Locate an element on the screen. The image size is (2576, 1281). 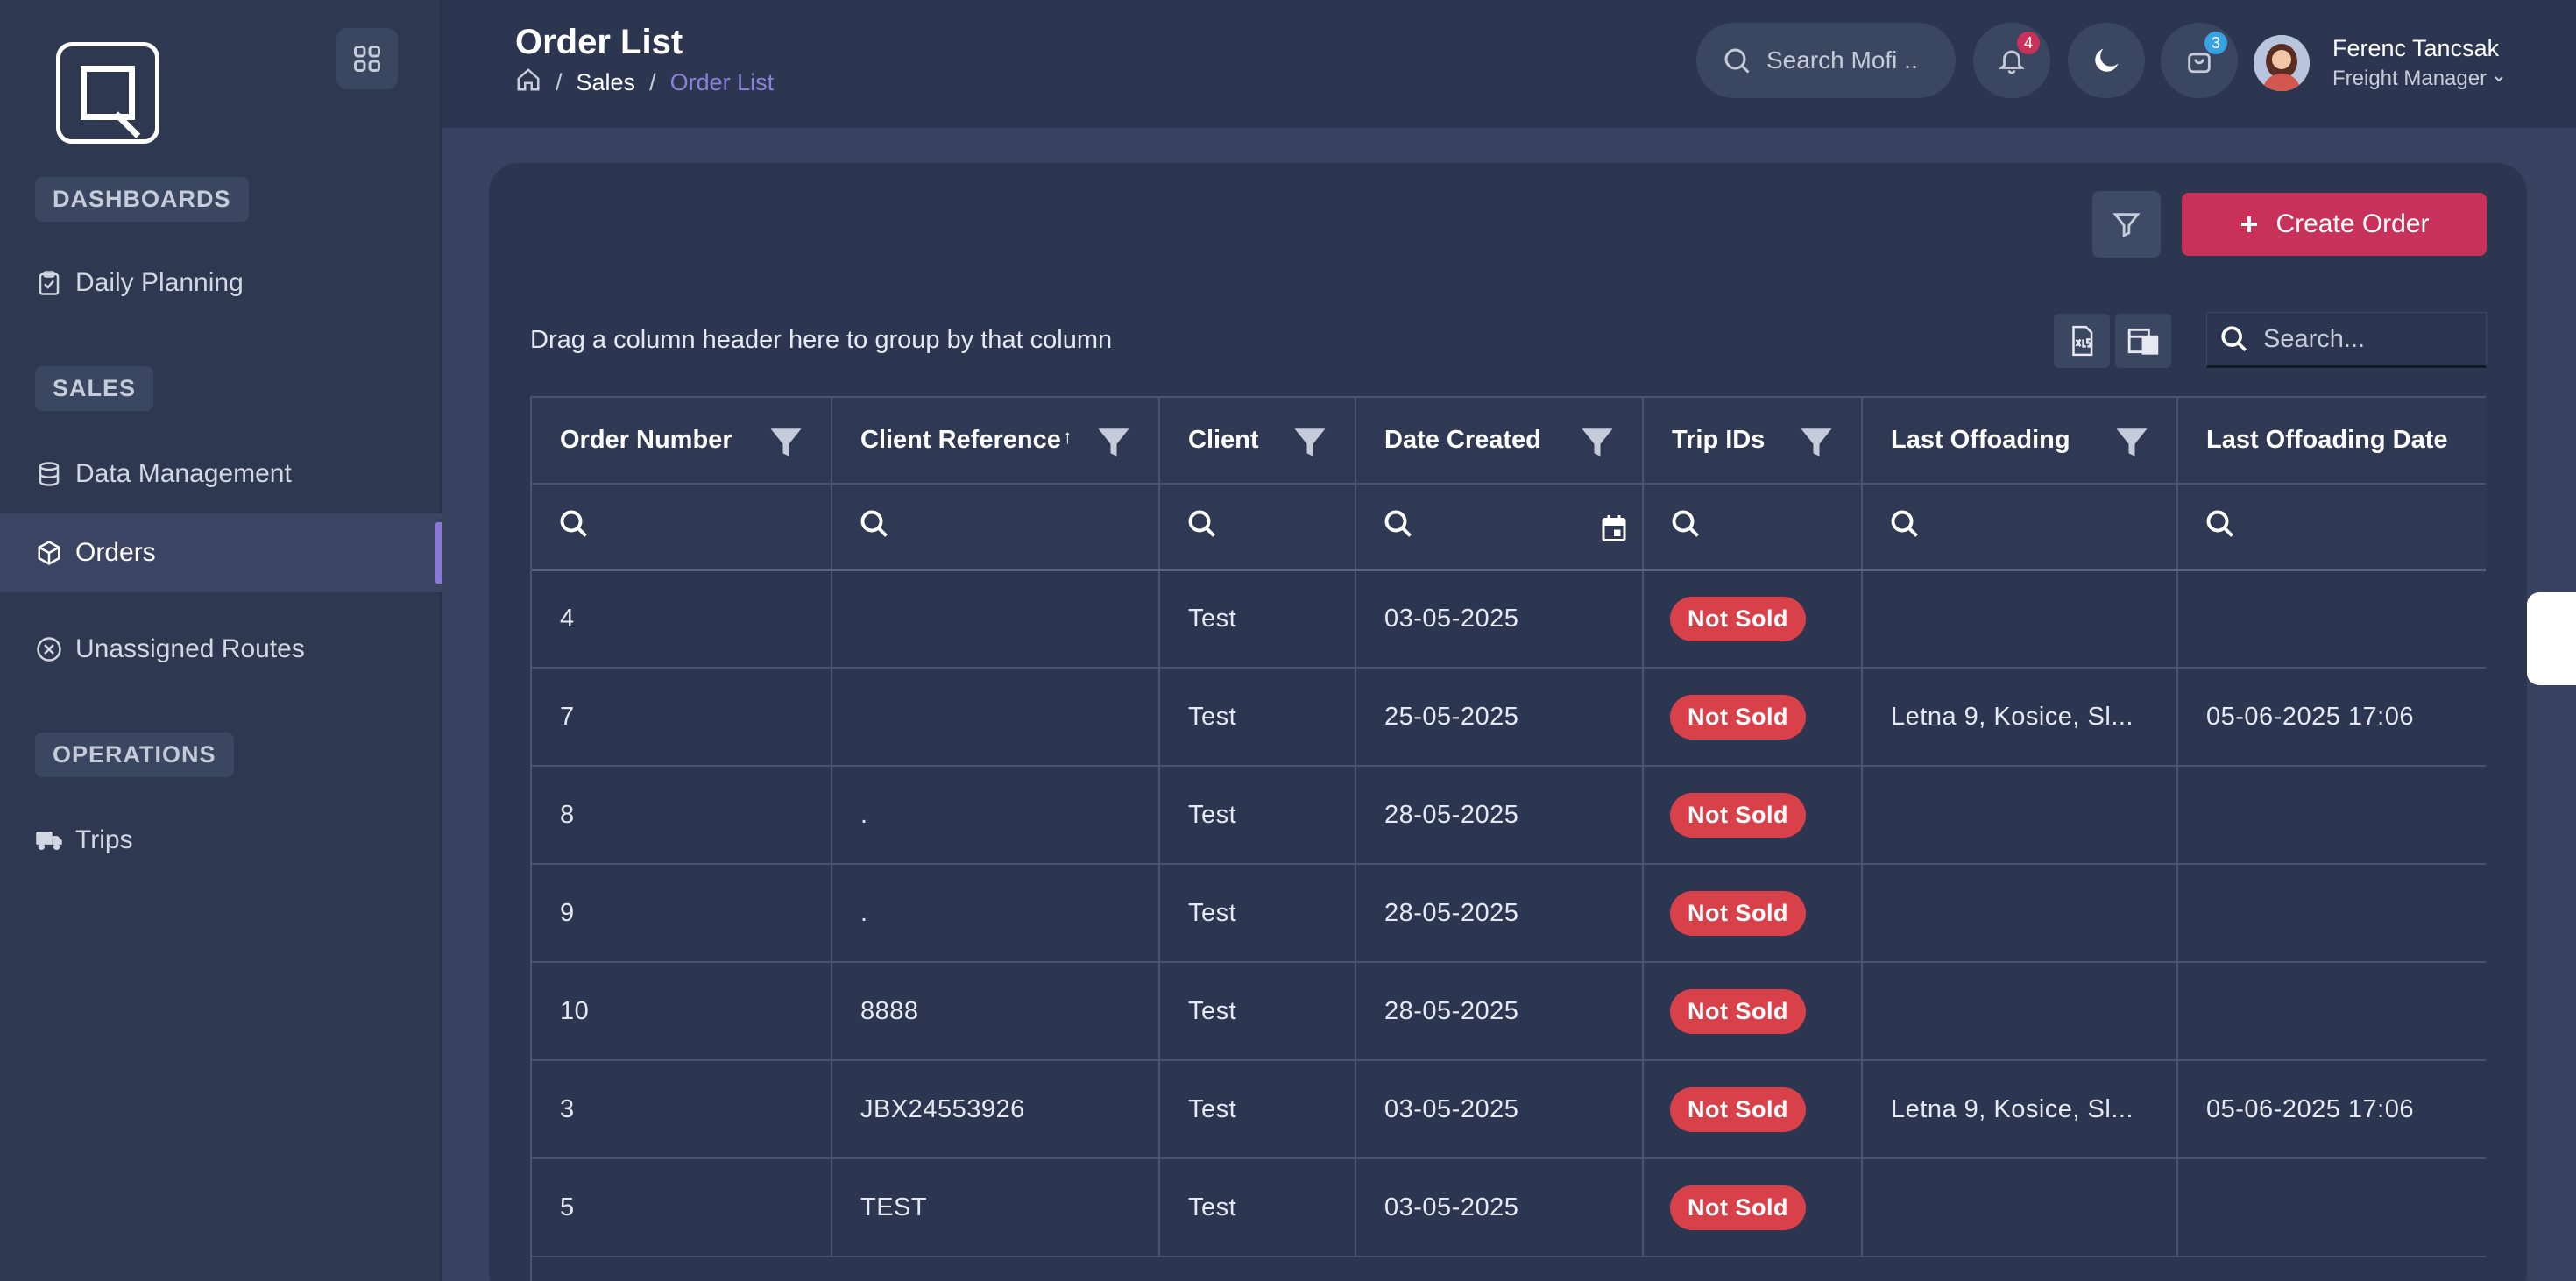
column-header-client-reference: Client Reference↑ is located at coordinates (996, 441).